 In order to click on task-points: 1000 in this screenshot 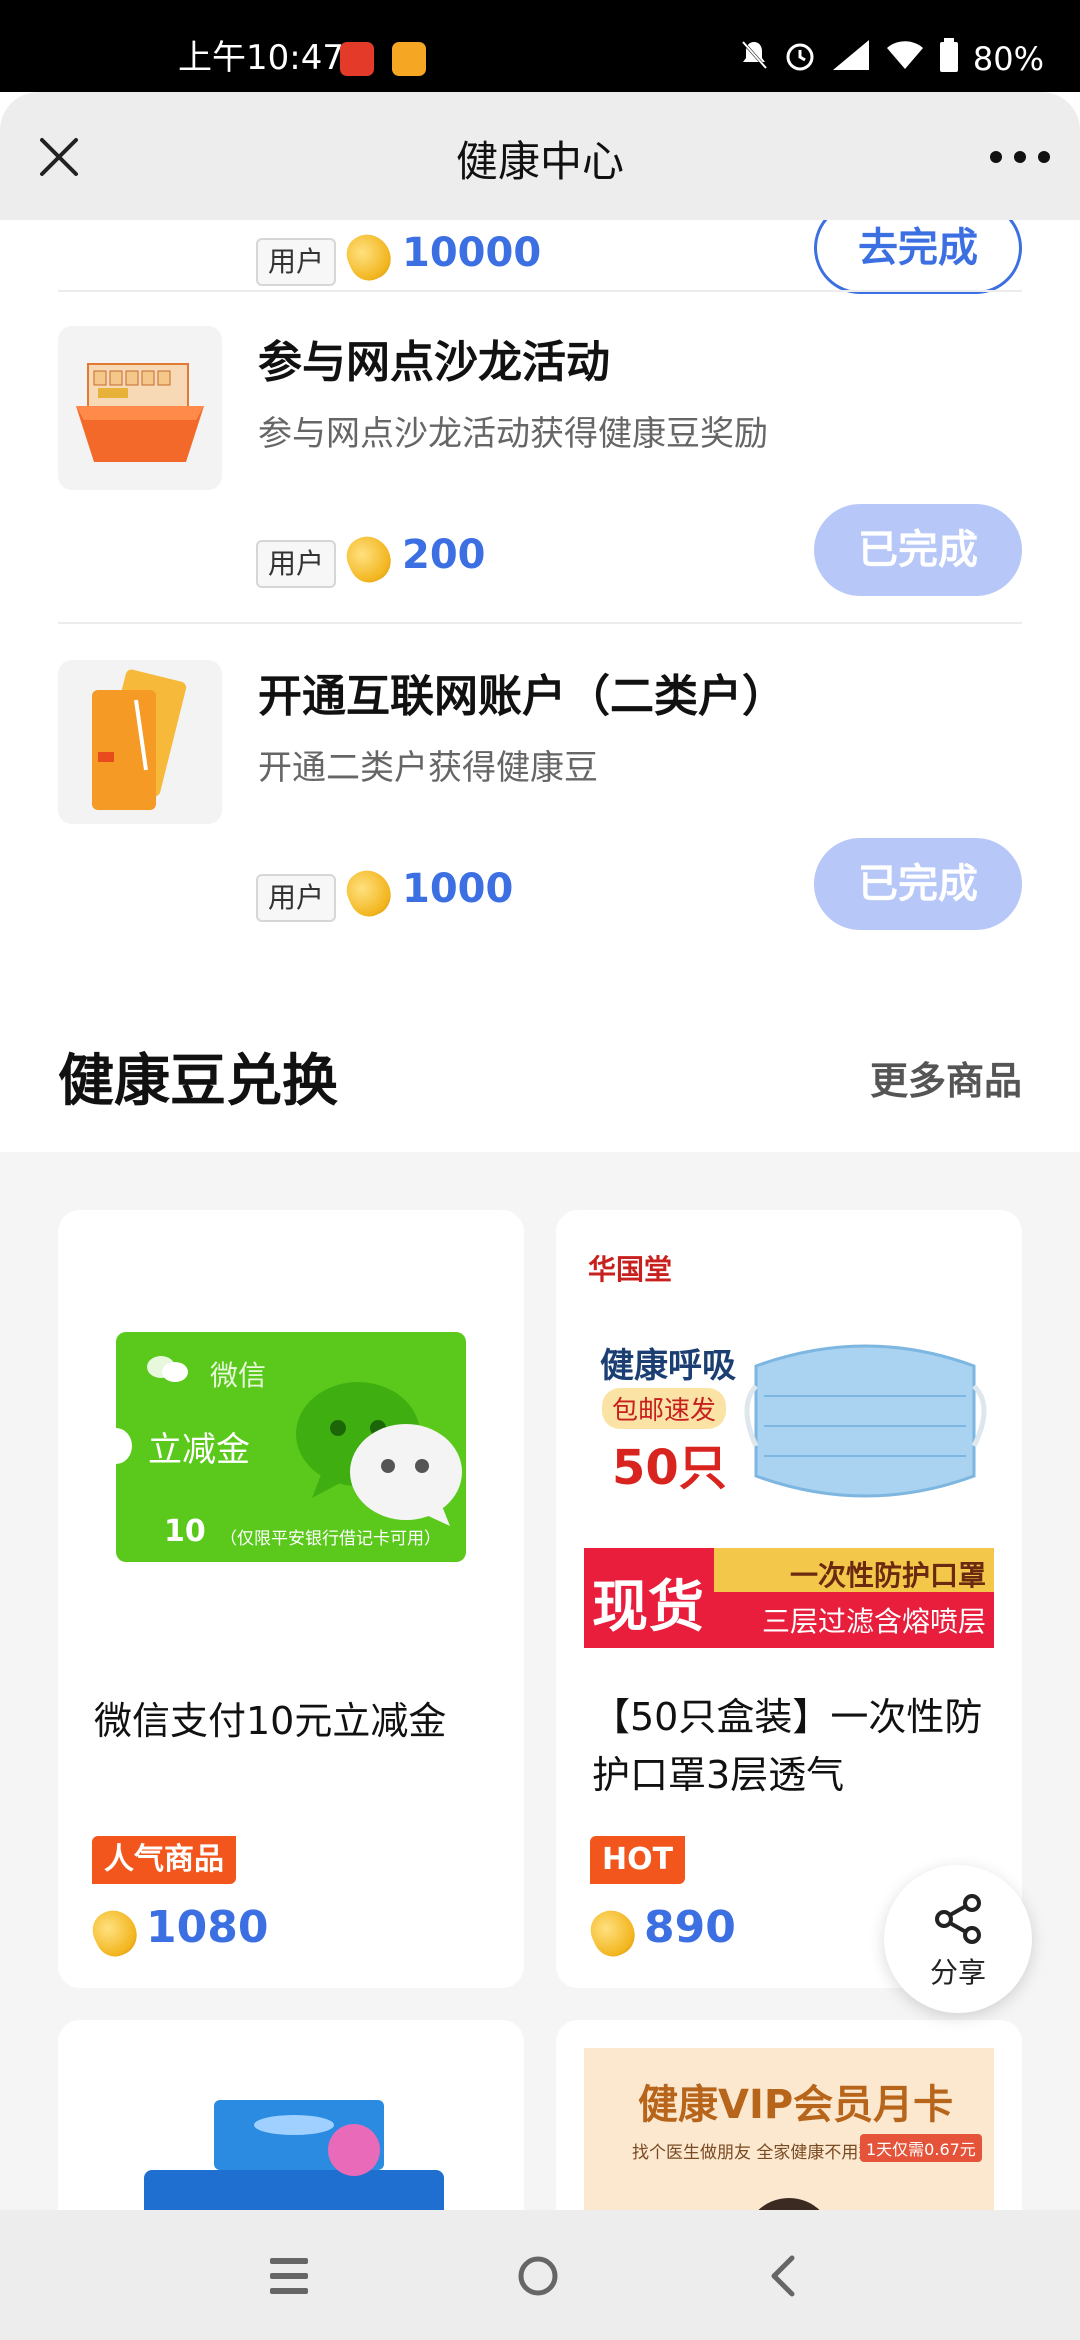, I will do `click(458, 889)`.